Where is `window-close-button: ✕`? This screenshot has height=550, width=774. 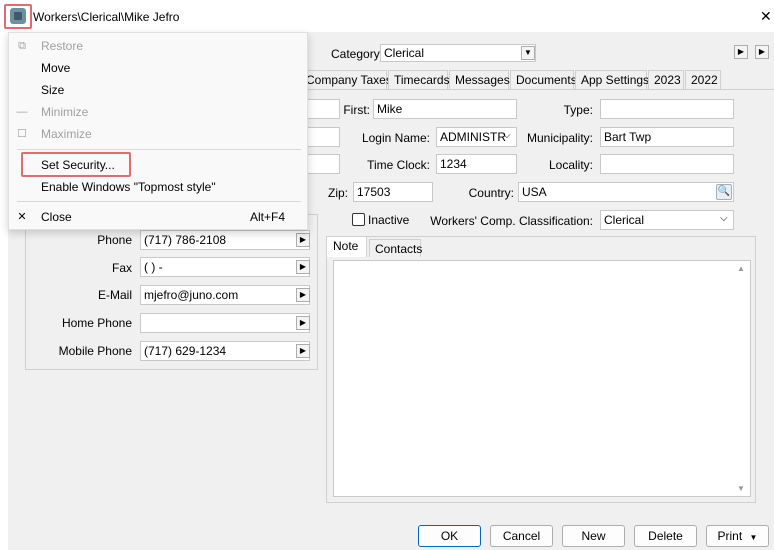
window-close-button: ✕ is located at coordinates (766, 16).